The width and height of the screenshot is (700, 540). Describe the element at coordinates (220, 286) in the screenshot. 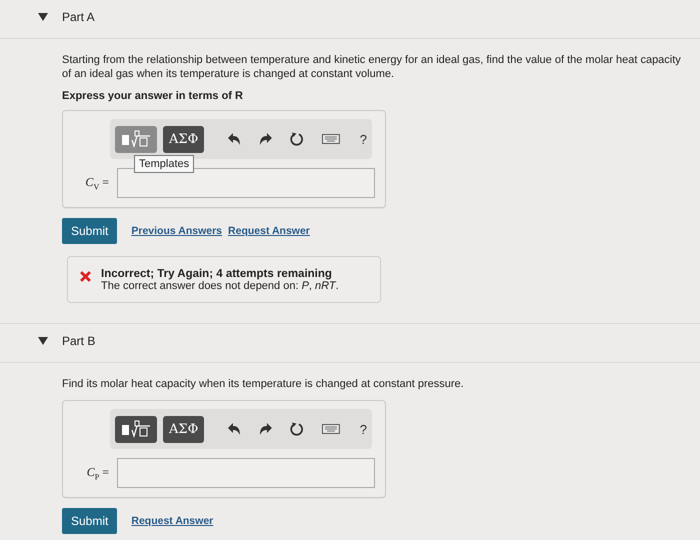

I see `feedback-message: The correct answer does not depend on: P, nRT.` at that location.